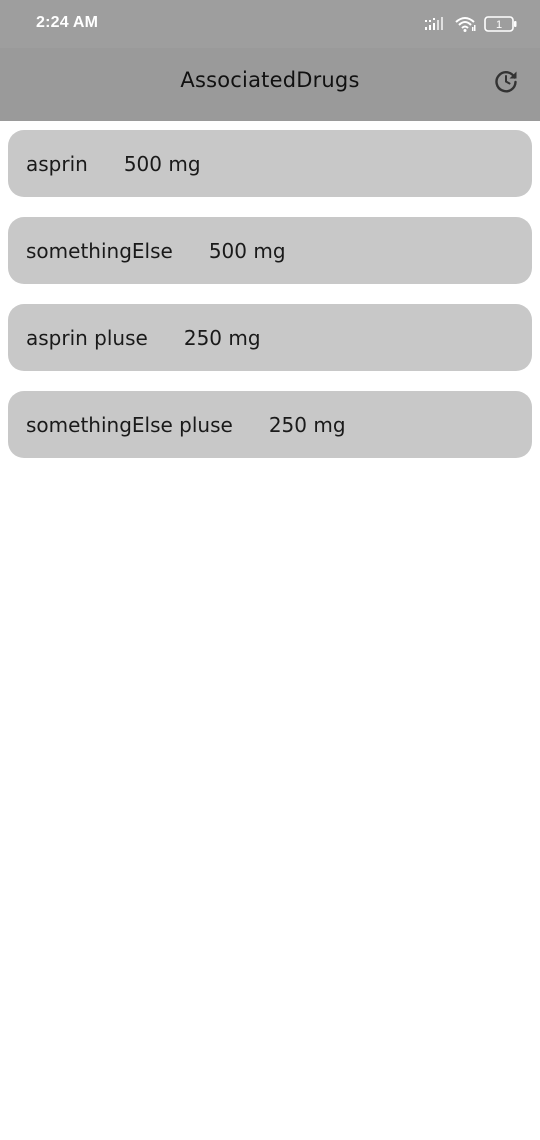  Describe the element at coordinates (57, 163) in the screenshot. I see `drug-name: asprin` at that location.